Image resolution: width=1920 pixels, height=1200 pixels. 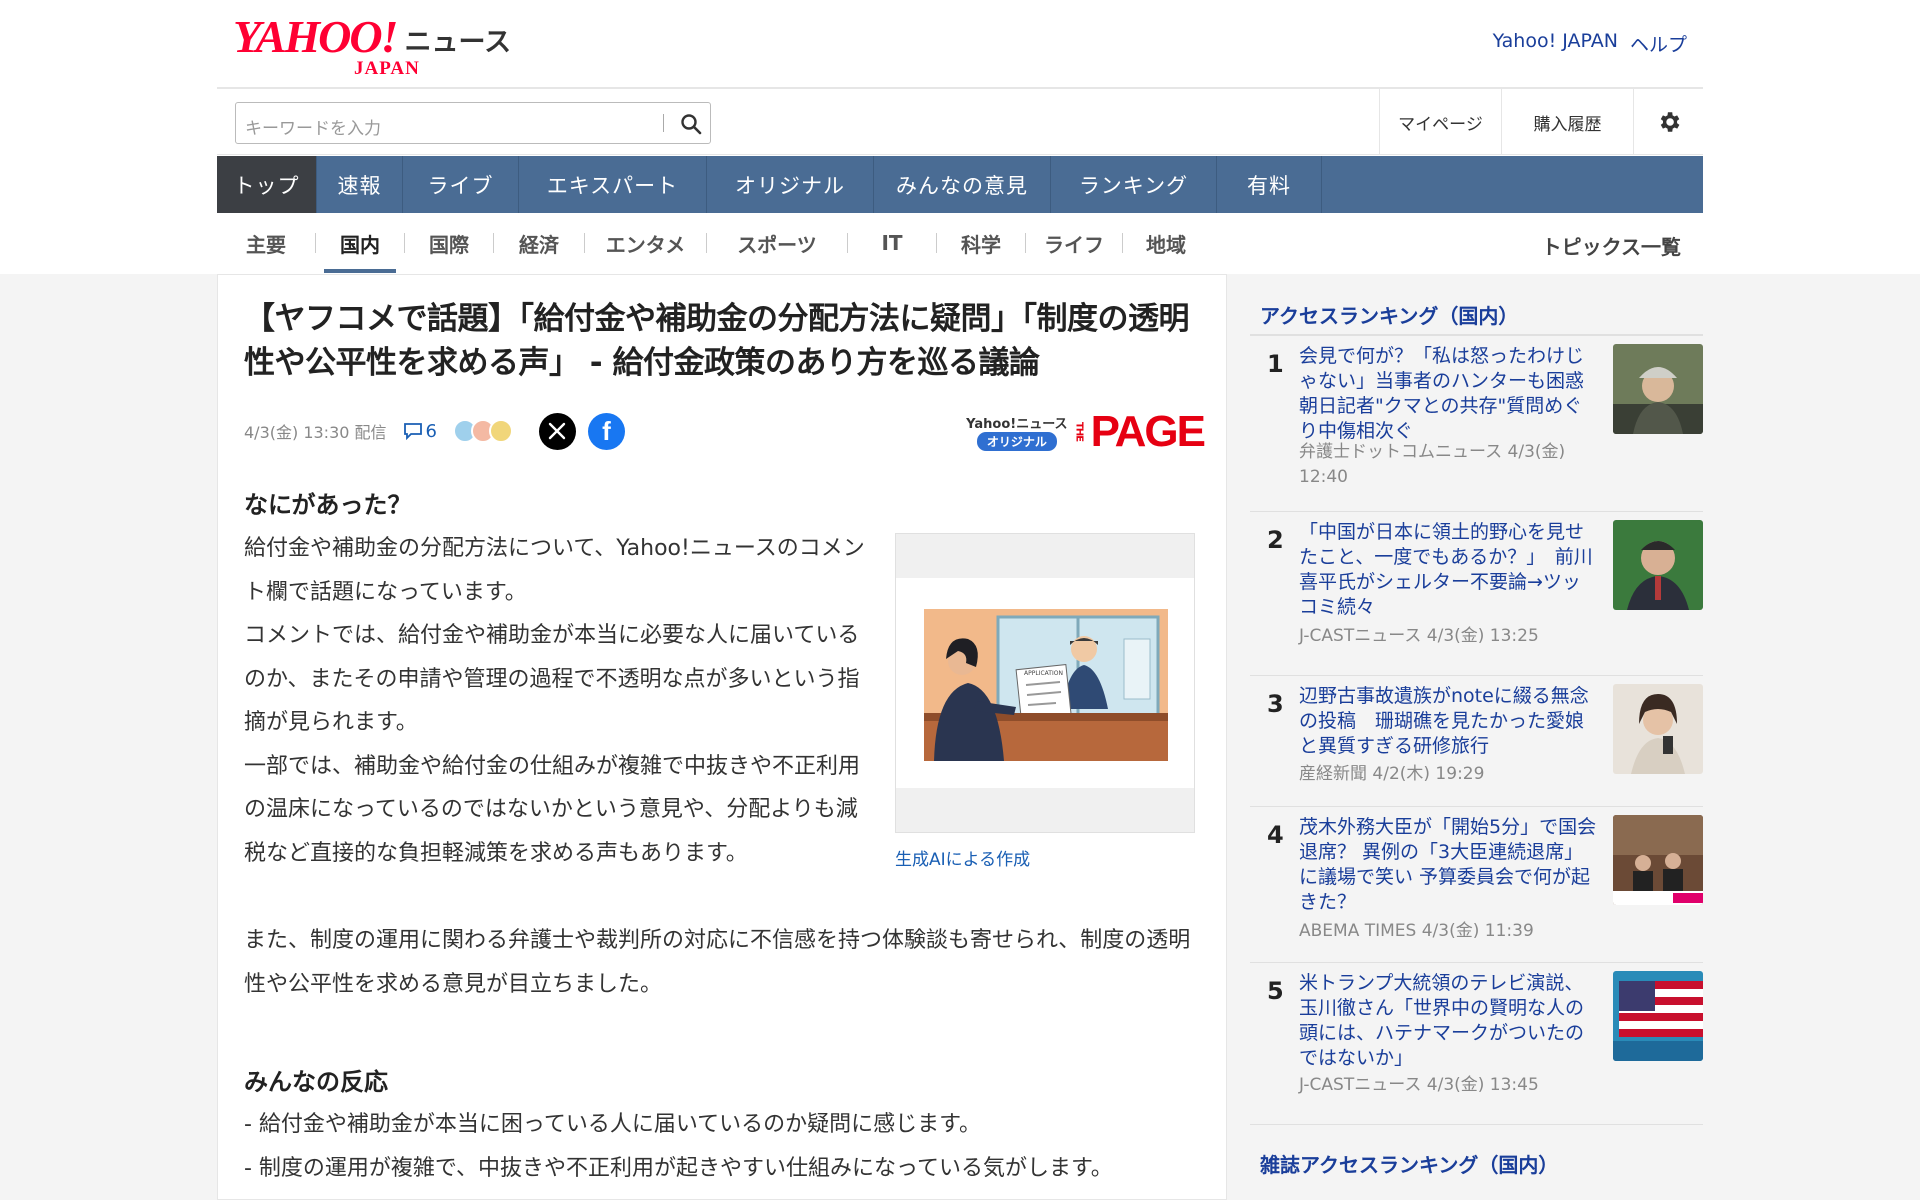 I want to click on logo-sub: JAPAN, so click(x=387, y=68).